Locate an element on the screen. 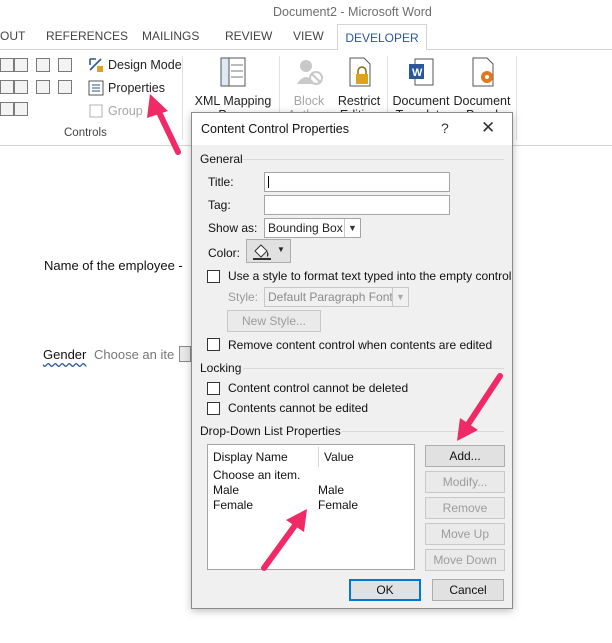  arrow-to-list-values-icon is located at coordinates (284, 540).